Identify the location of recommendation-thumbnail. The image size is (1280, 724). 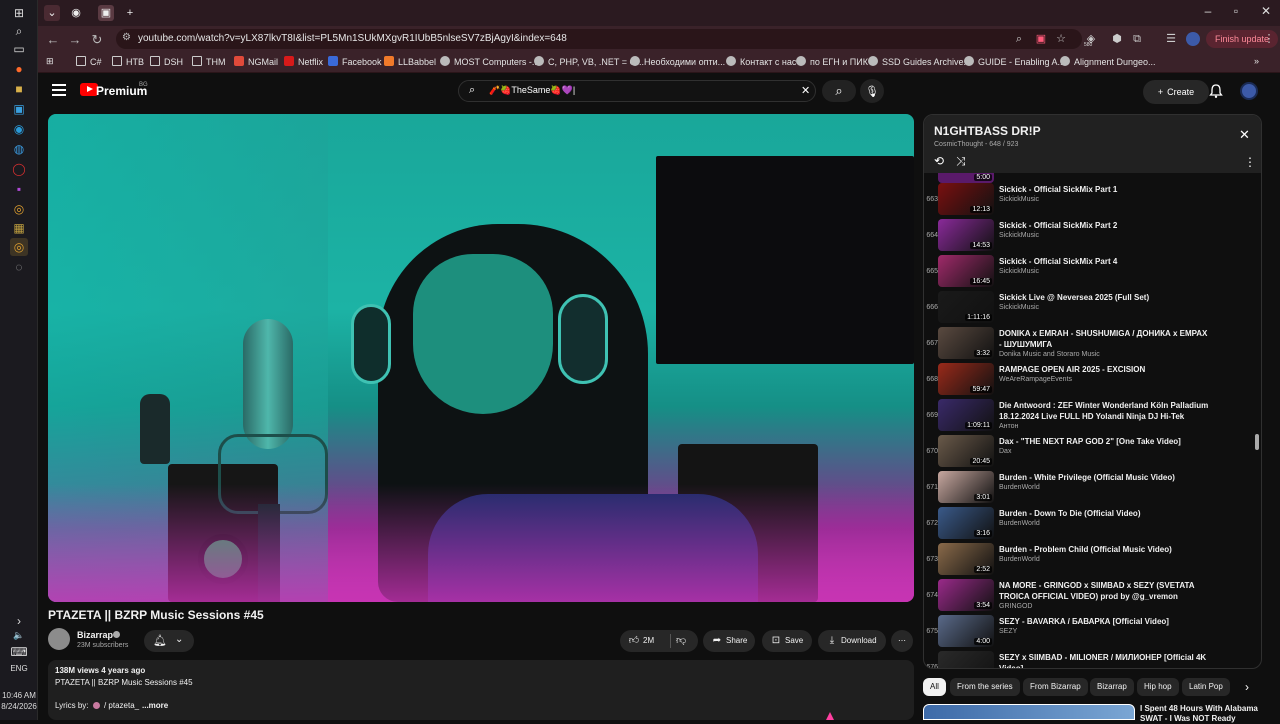
(1029, 712).